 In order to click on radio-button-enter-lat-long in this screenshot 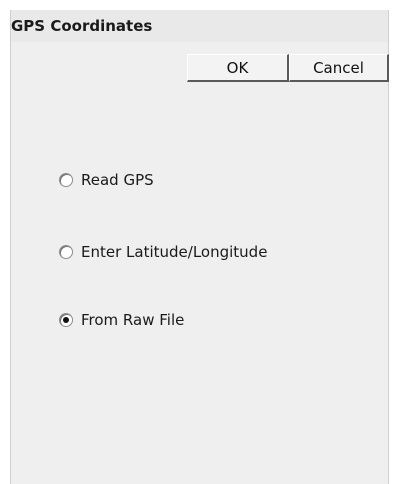, I will do `click(66, 252)`.